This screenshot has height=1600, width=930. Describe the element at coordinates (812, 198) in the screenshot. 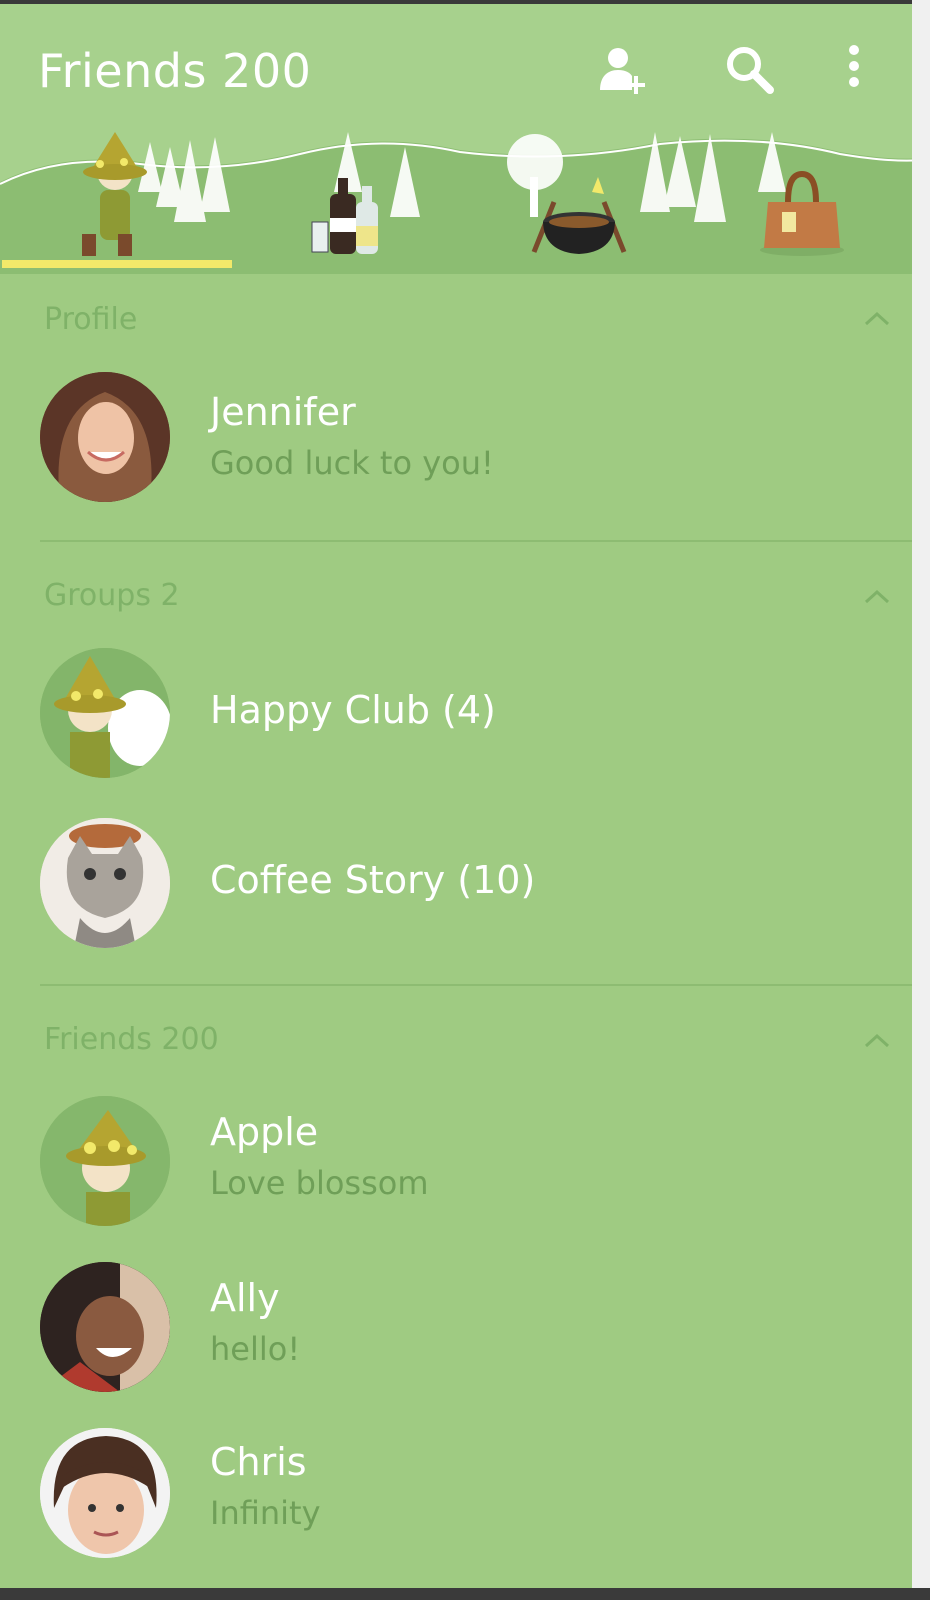

I see `tab-bag` at that location.